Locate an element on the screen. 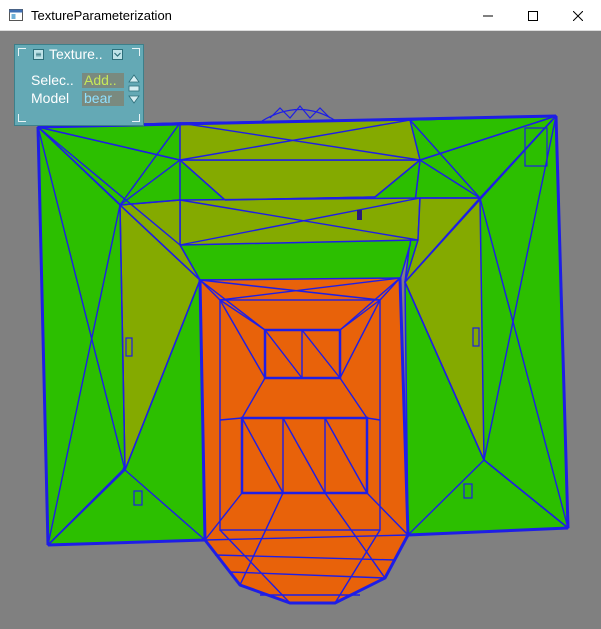 This screenshot has height=629, width=601. maximize-icon is located at coordinates (533, 15).